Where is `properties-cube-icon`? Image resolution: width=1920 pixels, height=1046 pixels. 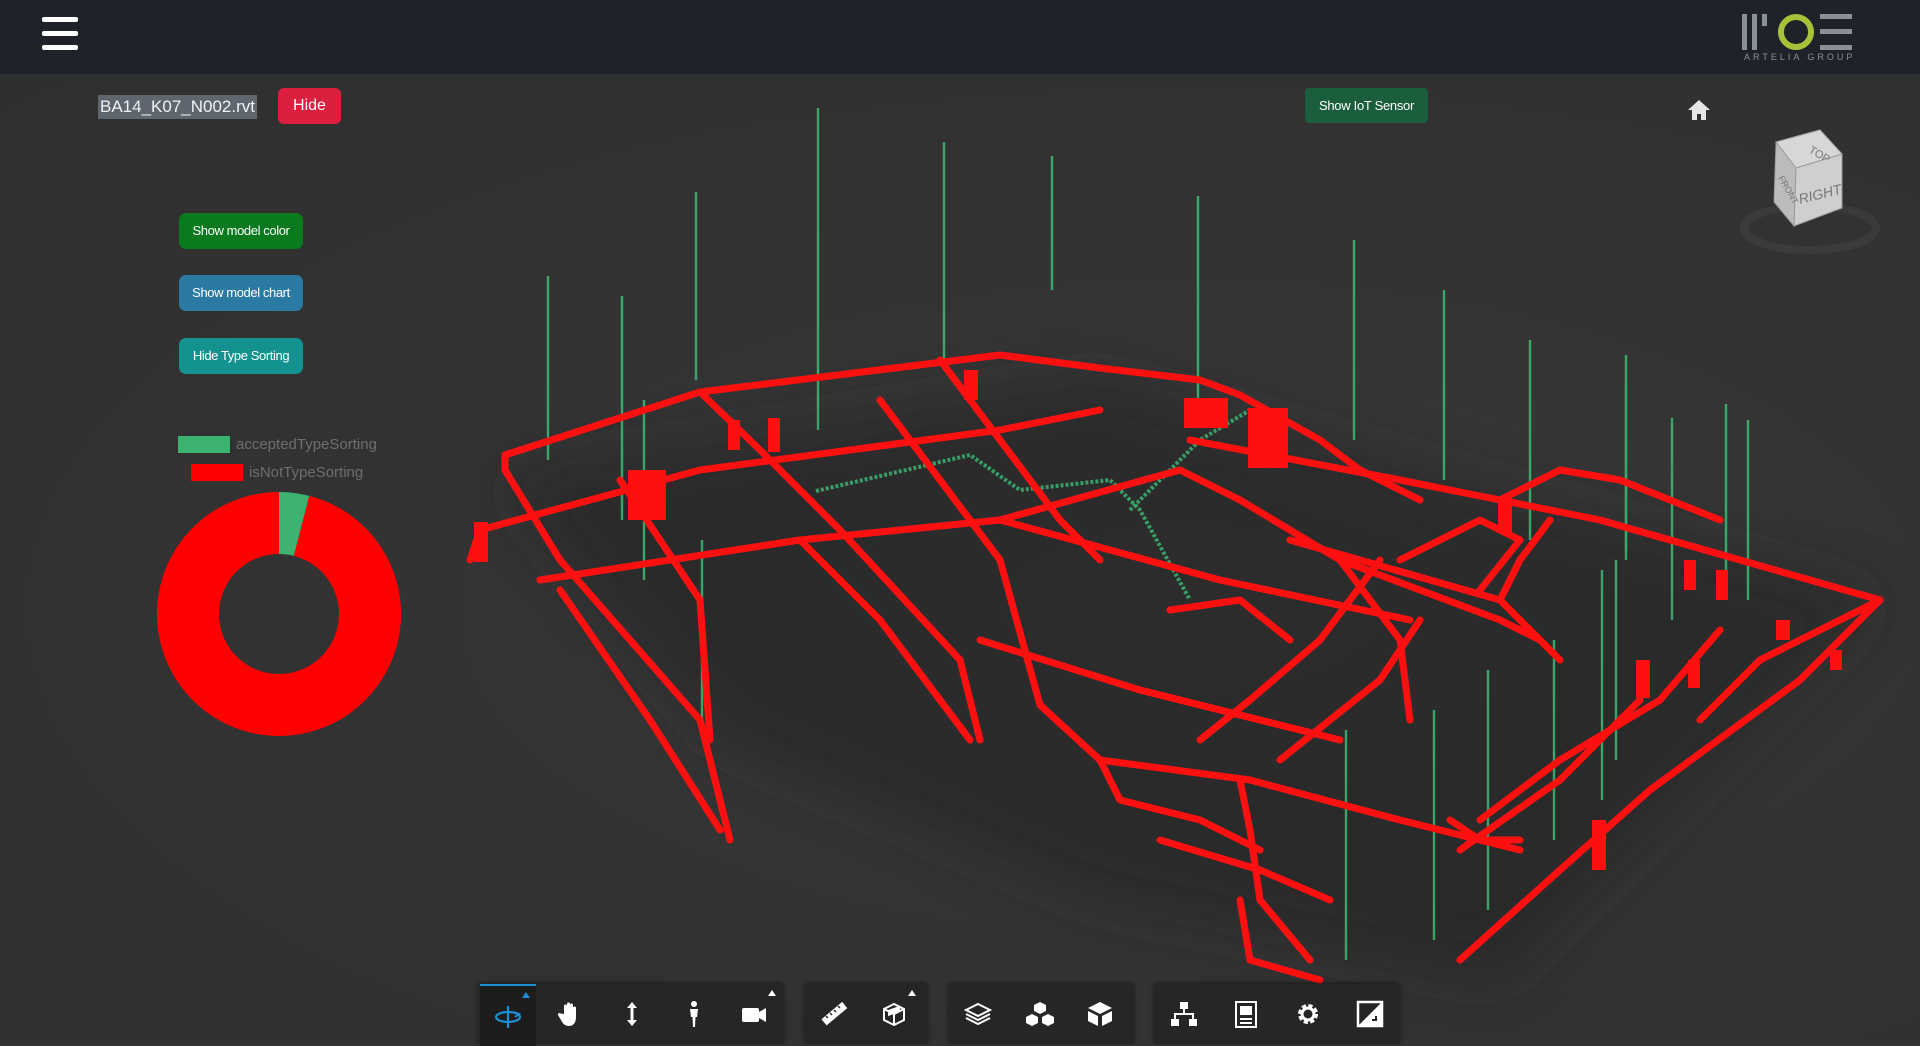
properties-cube-icon is located at coordinates (1100, 1014).